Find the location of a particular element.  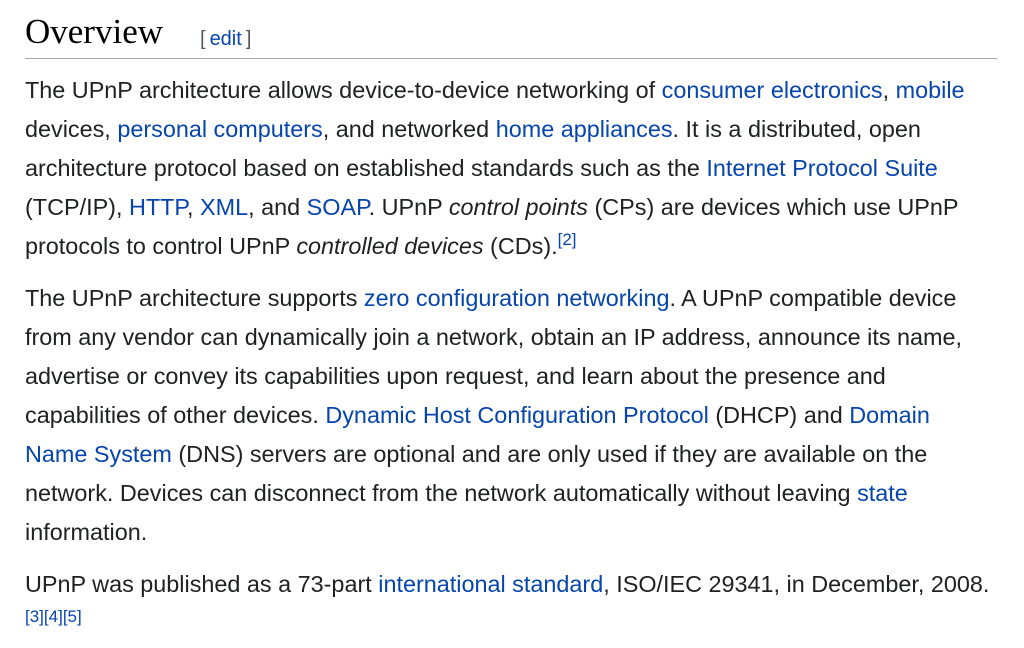

link-state: state is located at coordinates (882, 493).